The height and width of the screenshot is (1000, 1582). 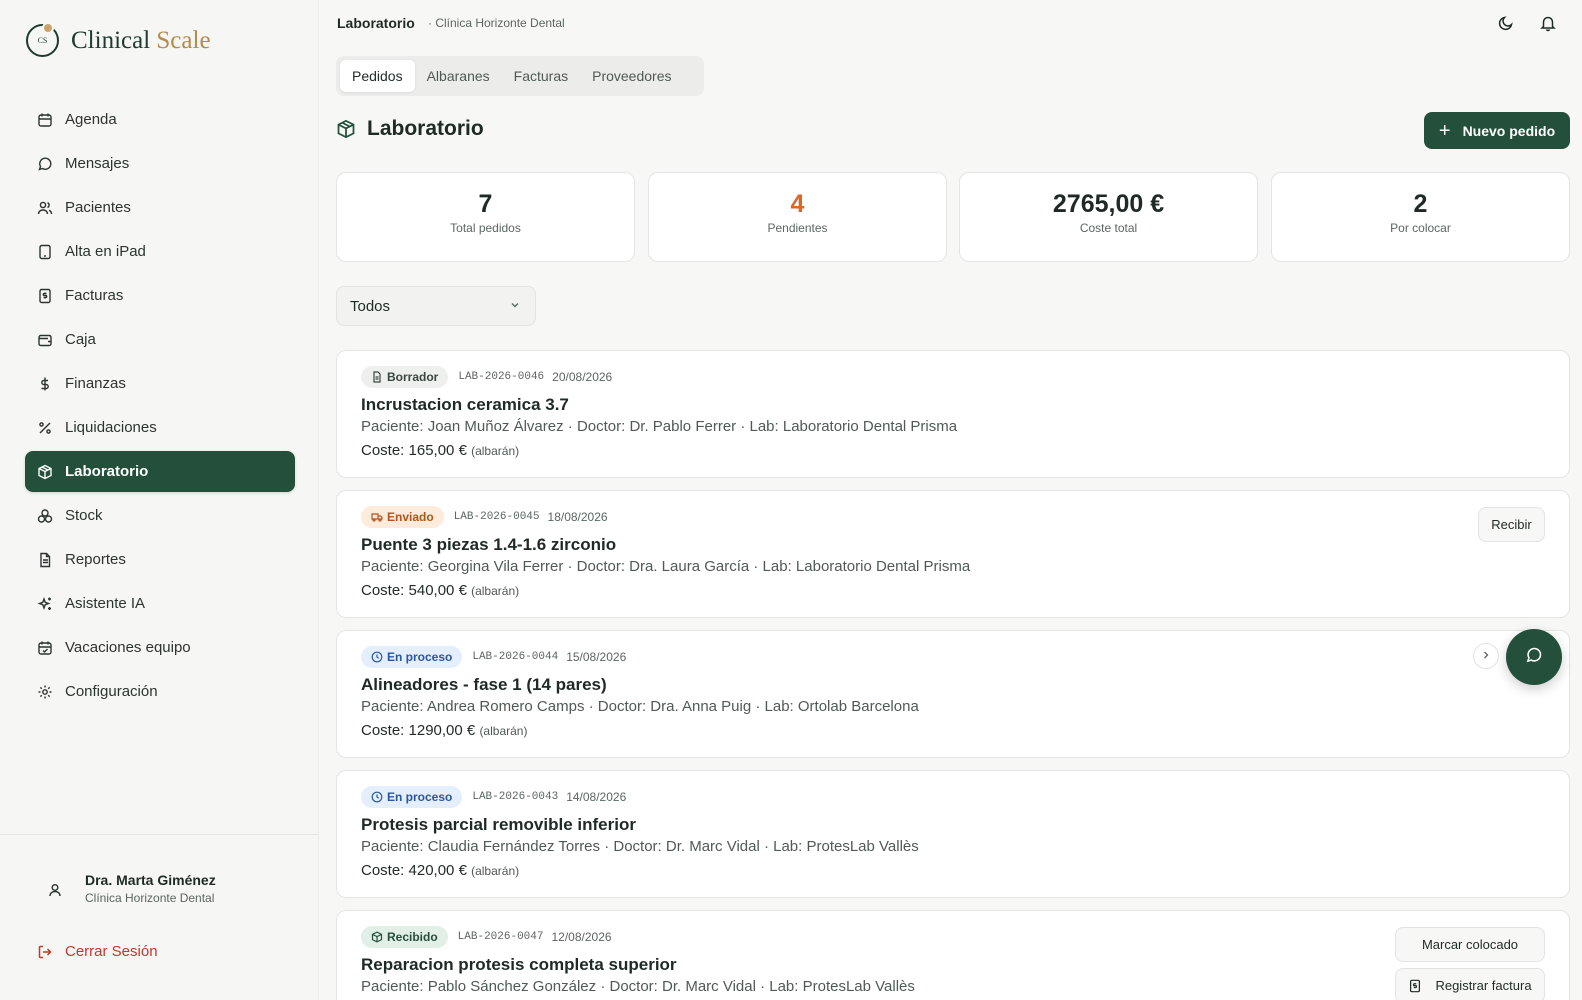 What do you see at coordinates (436, 306) in the screenshot?
I see `status-filter-select: Todos` at bounding box center [436, 306].